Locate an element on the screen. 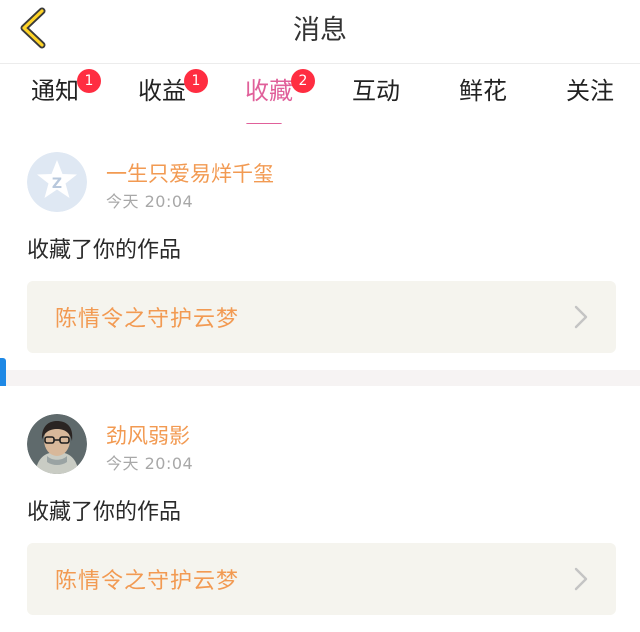 This screenshot has width=640, height=632. tab-label: 鲜花 is located at coordinates (483, 91).